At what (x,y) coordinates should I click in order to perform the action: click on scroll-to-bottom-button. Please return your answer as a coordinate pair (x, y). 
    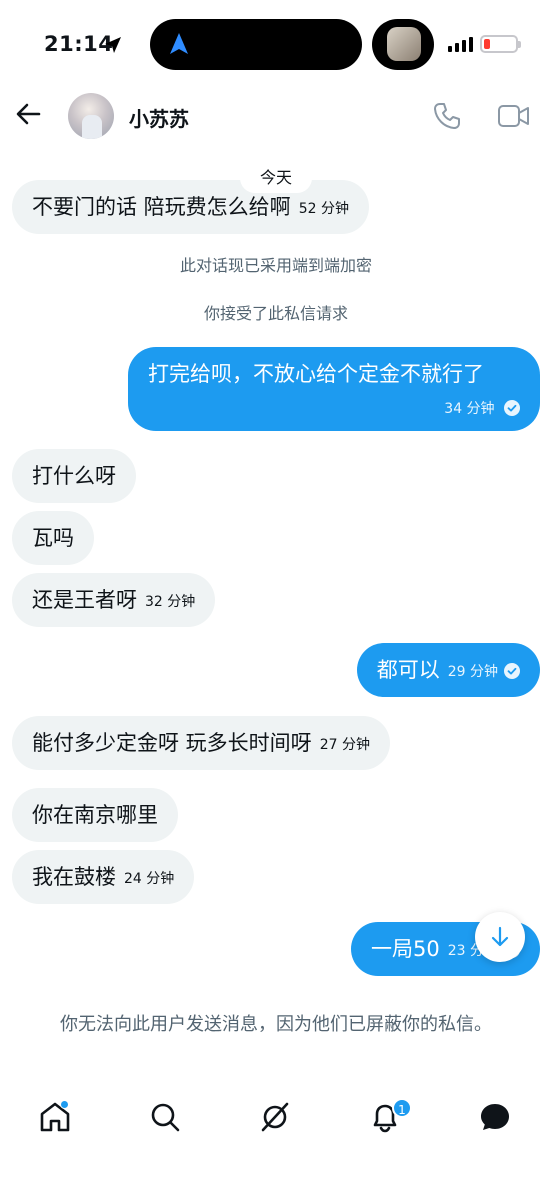
    Looking at the image, I should click on (500, 937).